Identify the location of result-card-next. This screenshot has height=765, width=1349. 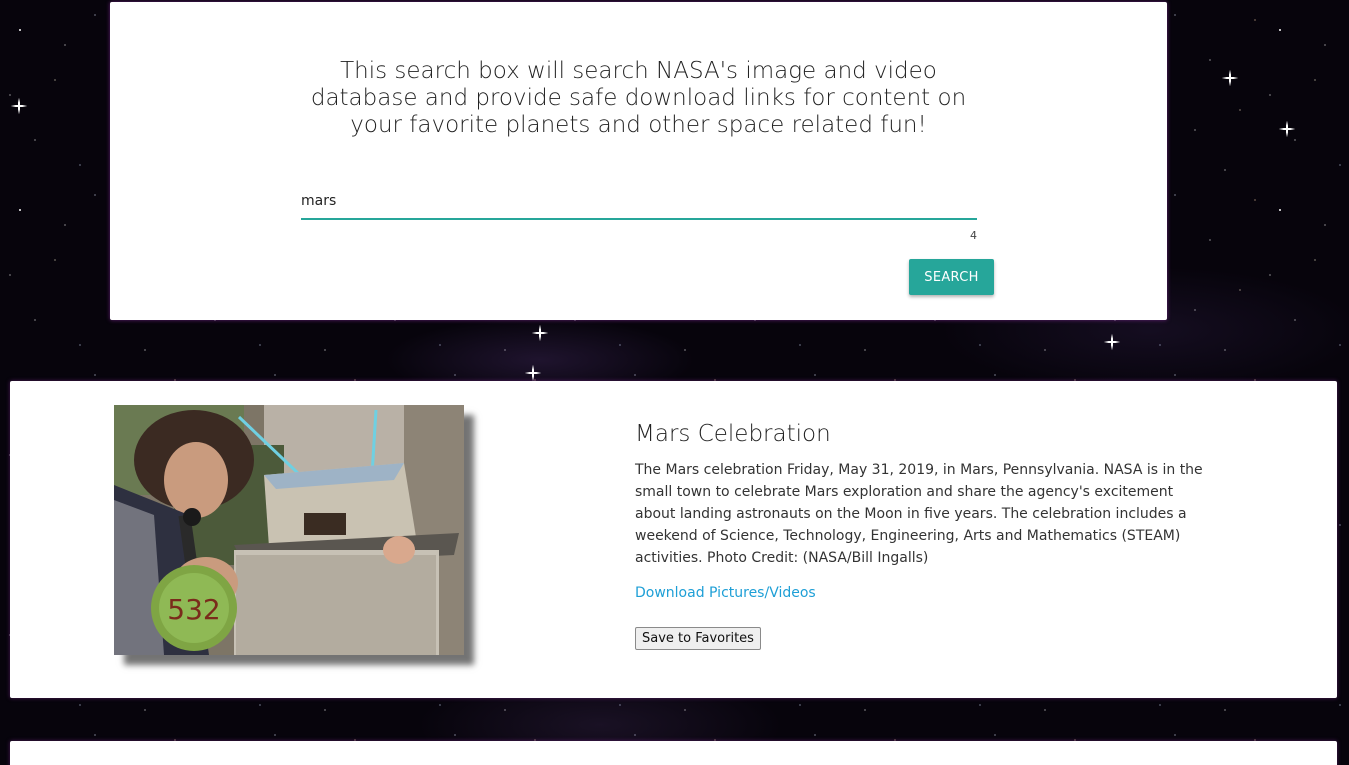
(673, 753).